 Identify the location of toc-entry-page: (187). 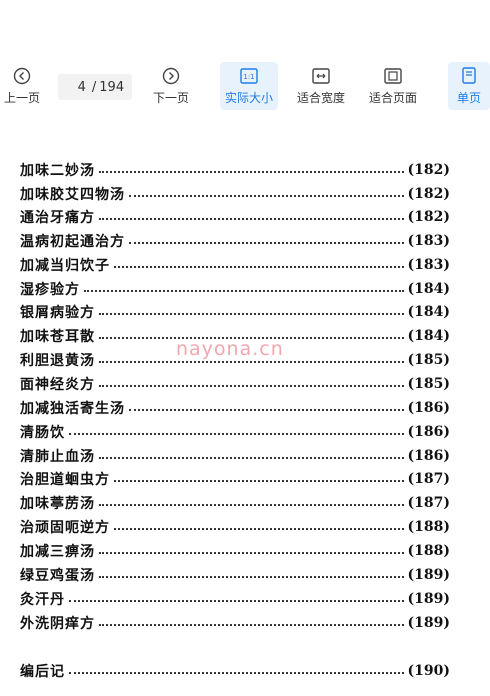
(428, 479).